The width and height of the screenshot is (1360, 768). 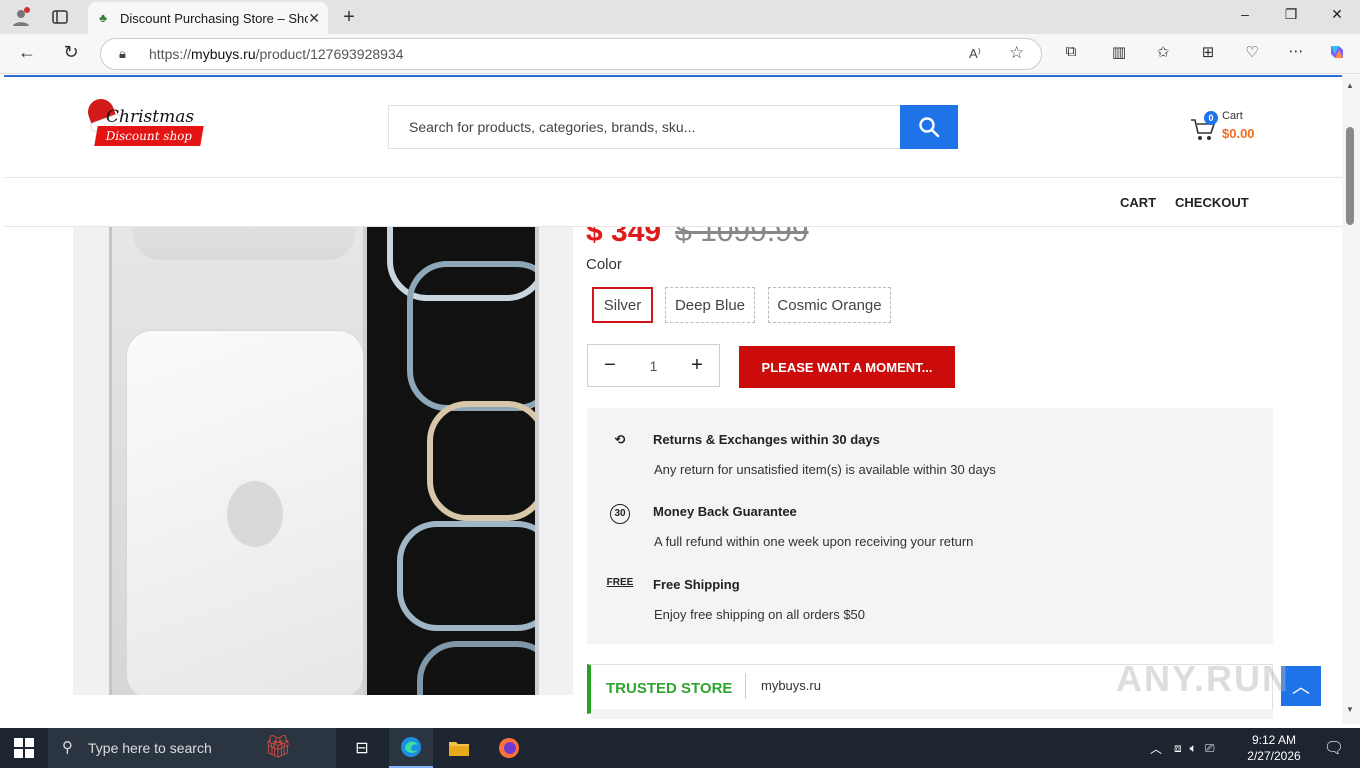 I want to click on new-tab-icon: +, so click(x=349, y=17).